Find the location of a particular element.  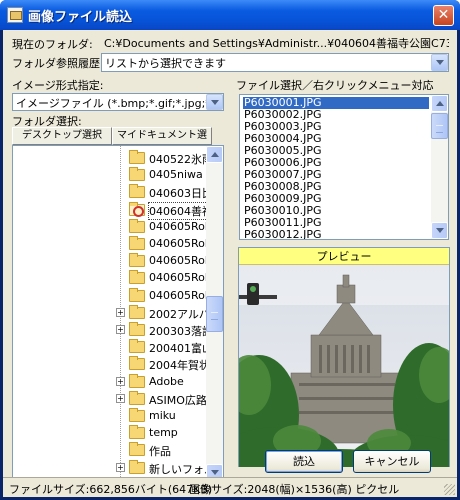

window-title: 画像ファイル読込 is located at coordinates (80, 17).